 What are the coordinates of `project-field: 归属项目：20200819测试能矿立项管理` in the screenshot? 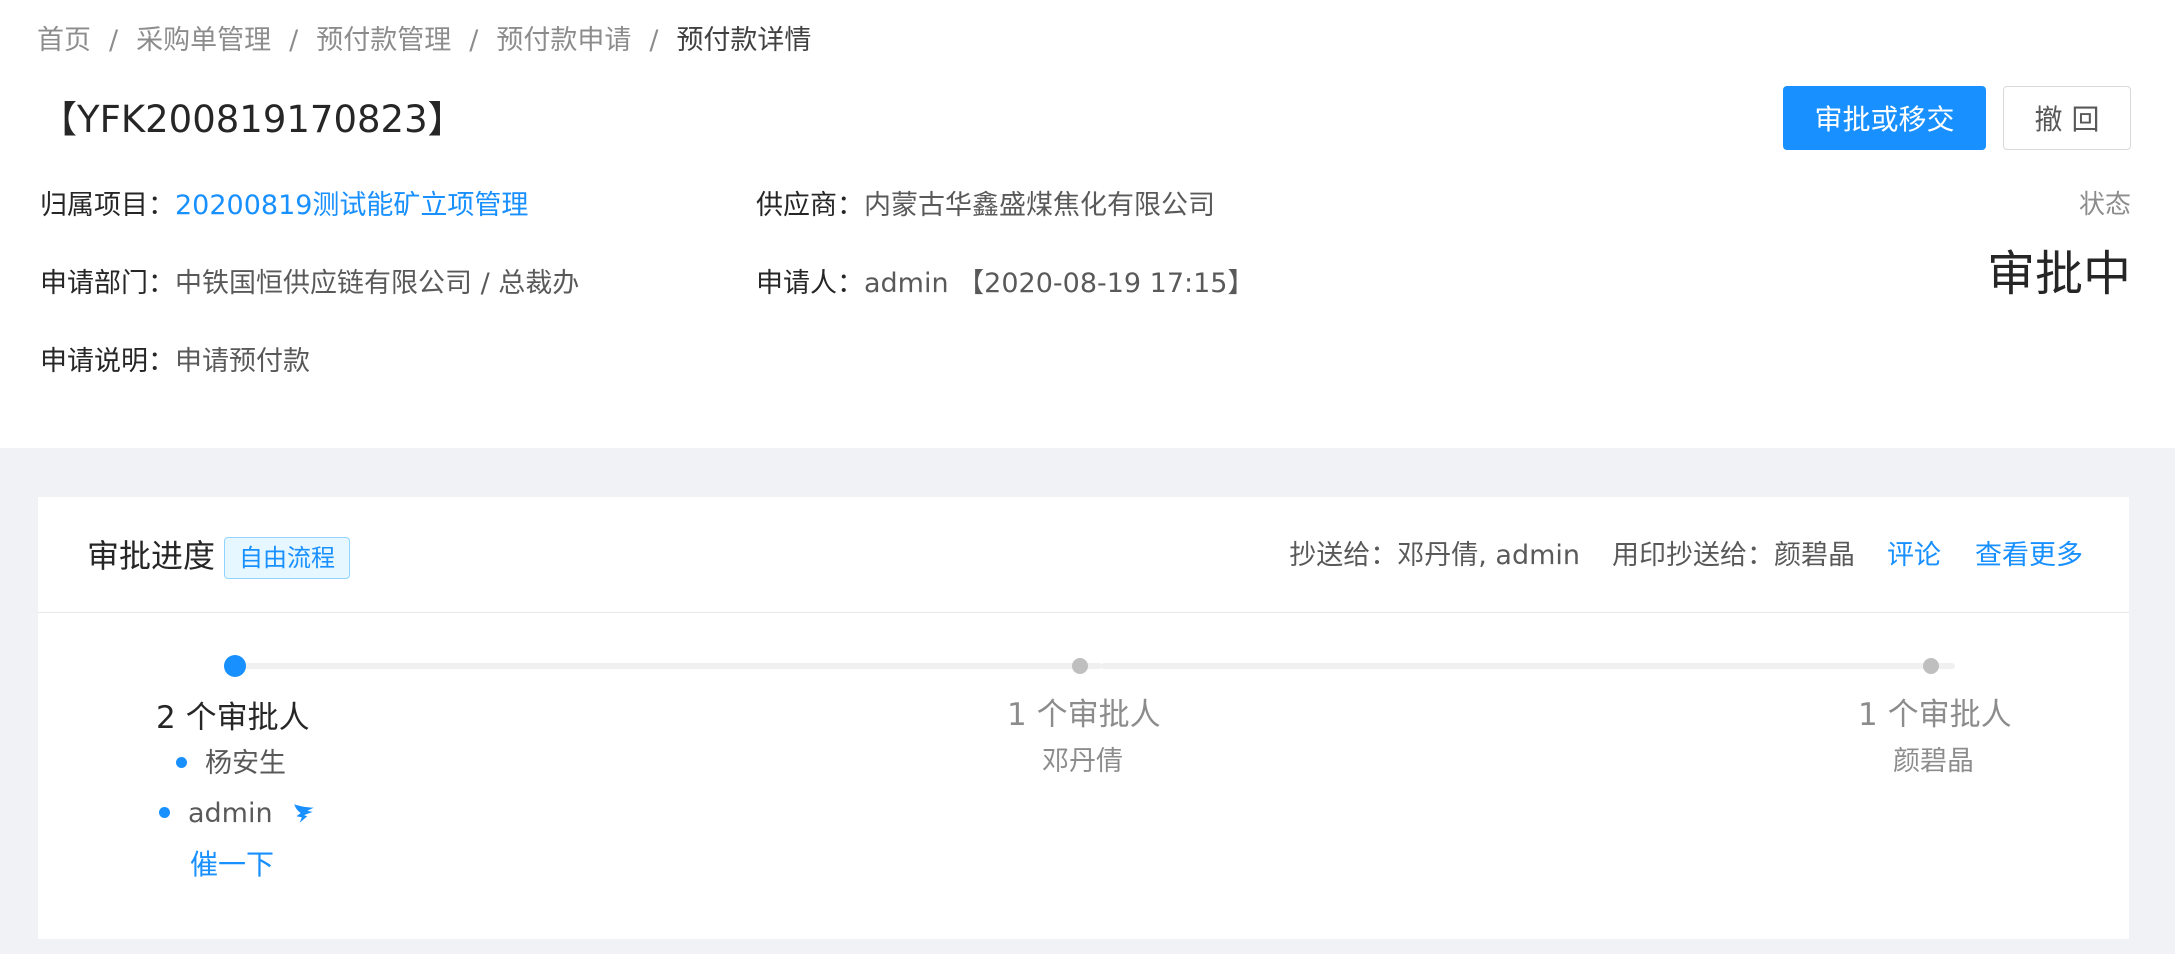 It's located at (284, 206).